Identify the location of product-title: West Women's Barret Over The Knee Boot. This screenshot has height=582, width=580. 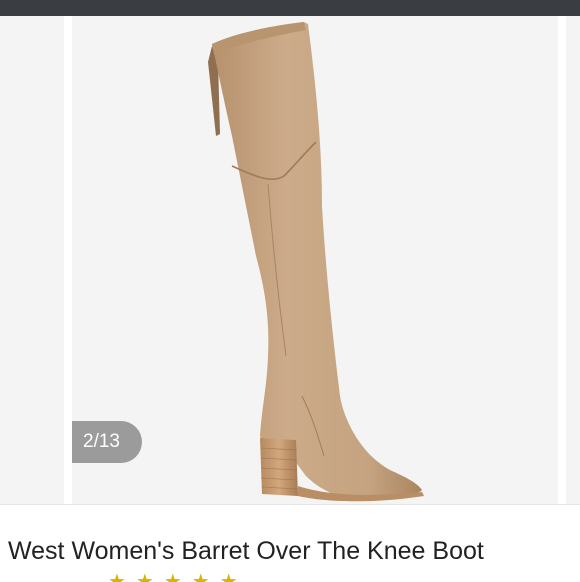
(246, 551).